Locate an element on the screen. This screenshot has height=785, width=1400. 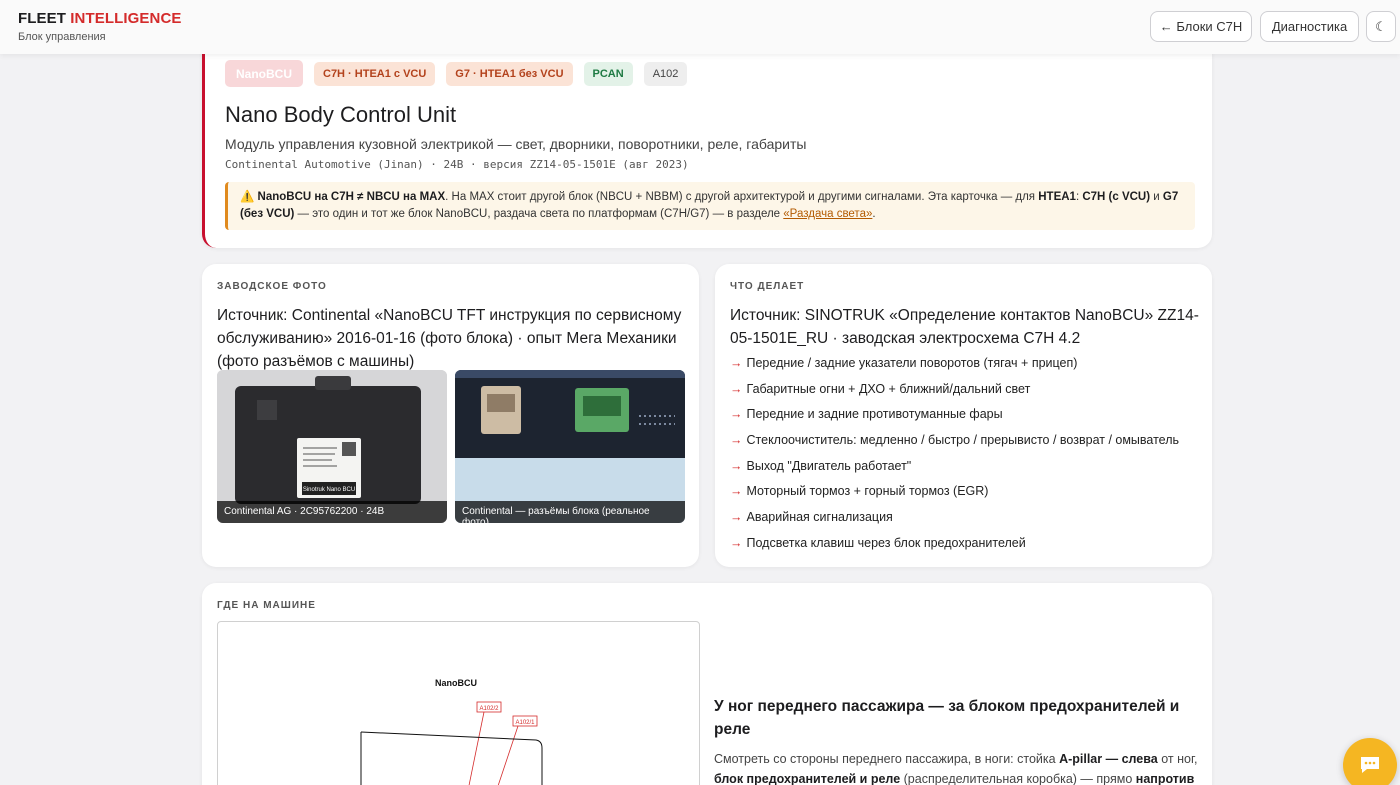
location-bold-3: напротив is located at coordinates (1165, 778).